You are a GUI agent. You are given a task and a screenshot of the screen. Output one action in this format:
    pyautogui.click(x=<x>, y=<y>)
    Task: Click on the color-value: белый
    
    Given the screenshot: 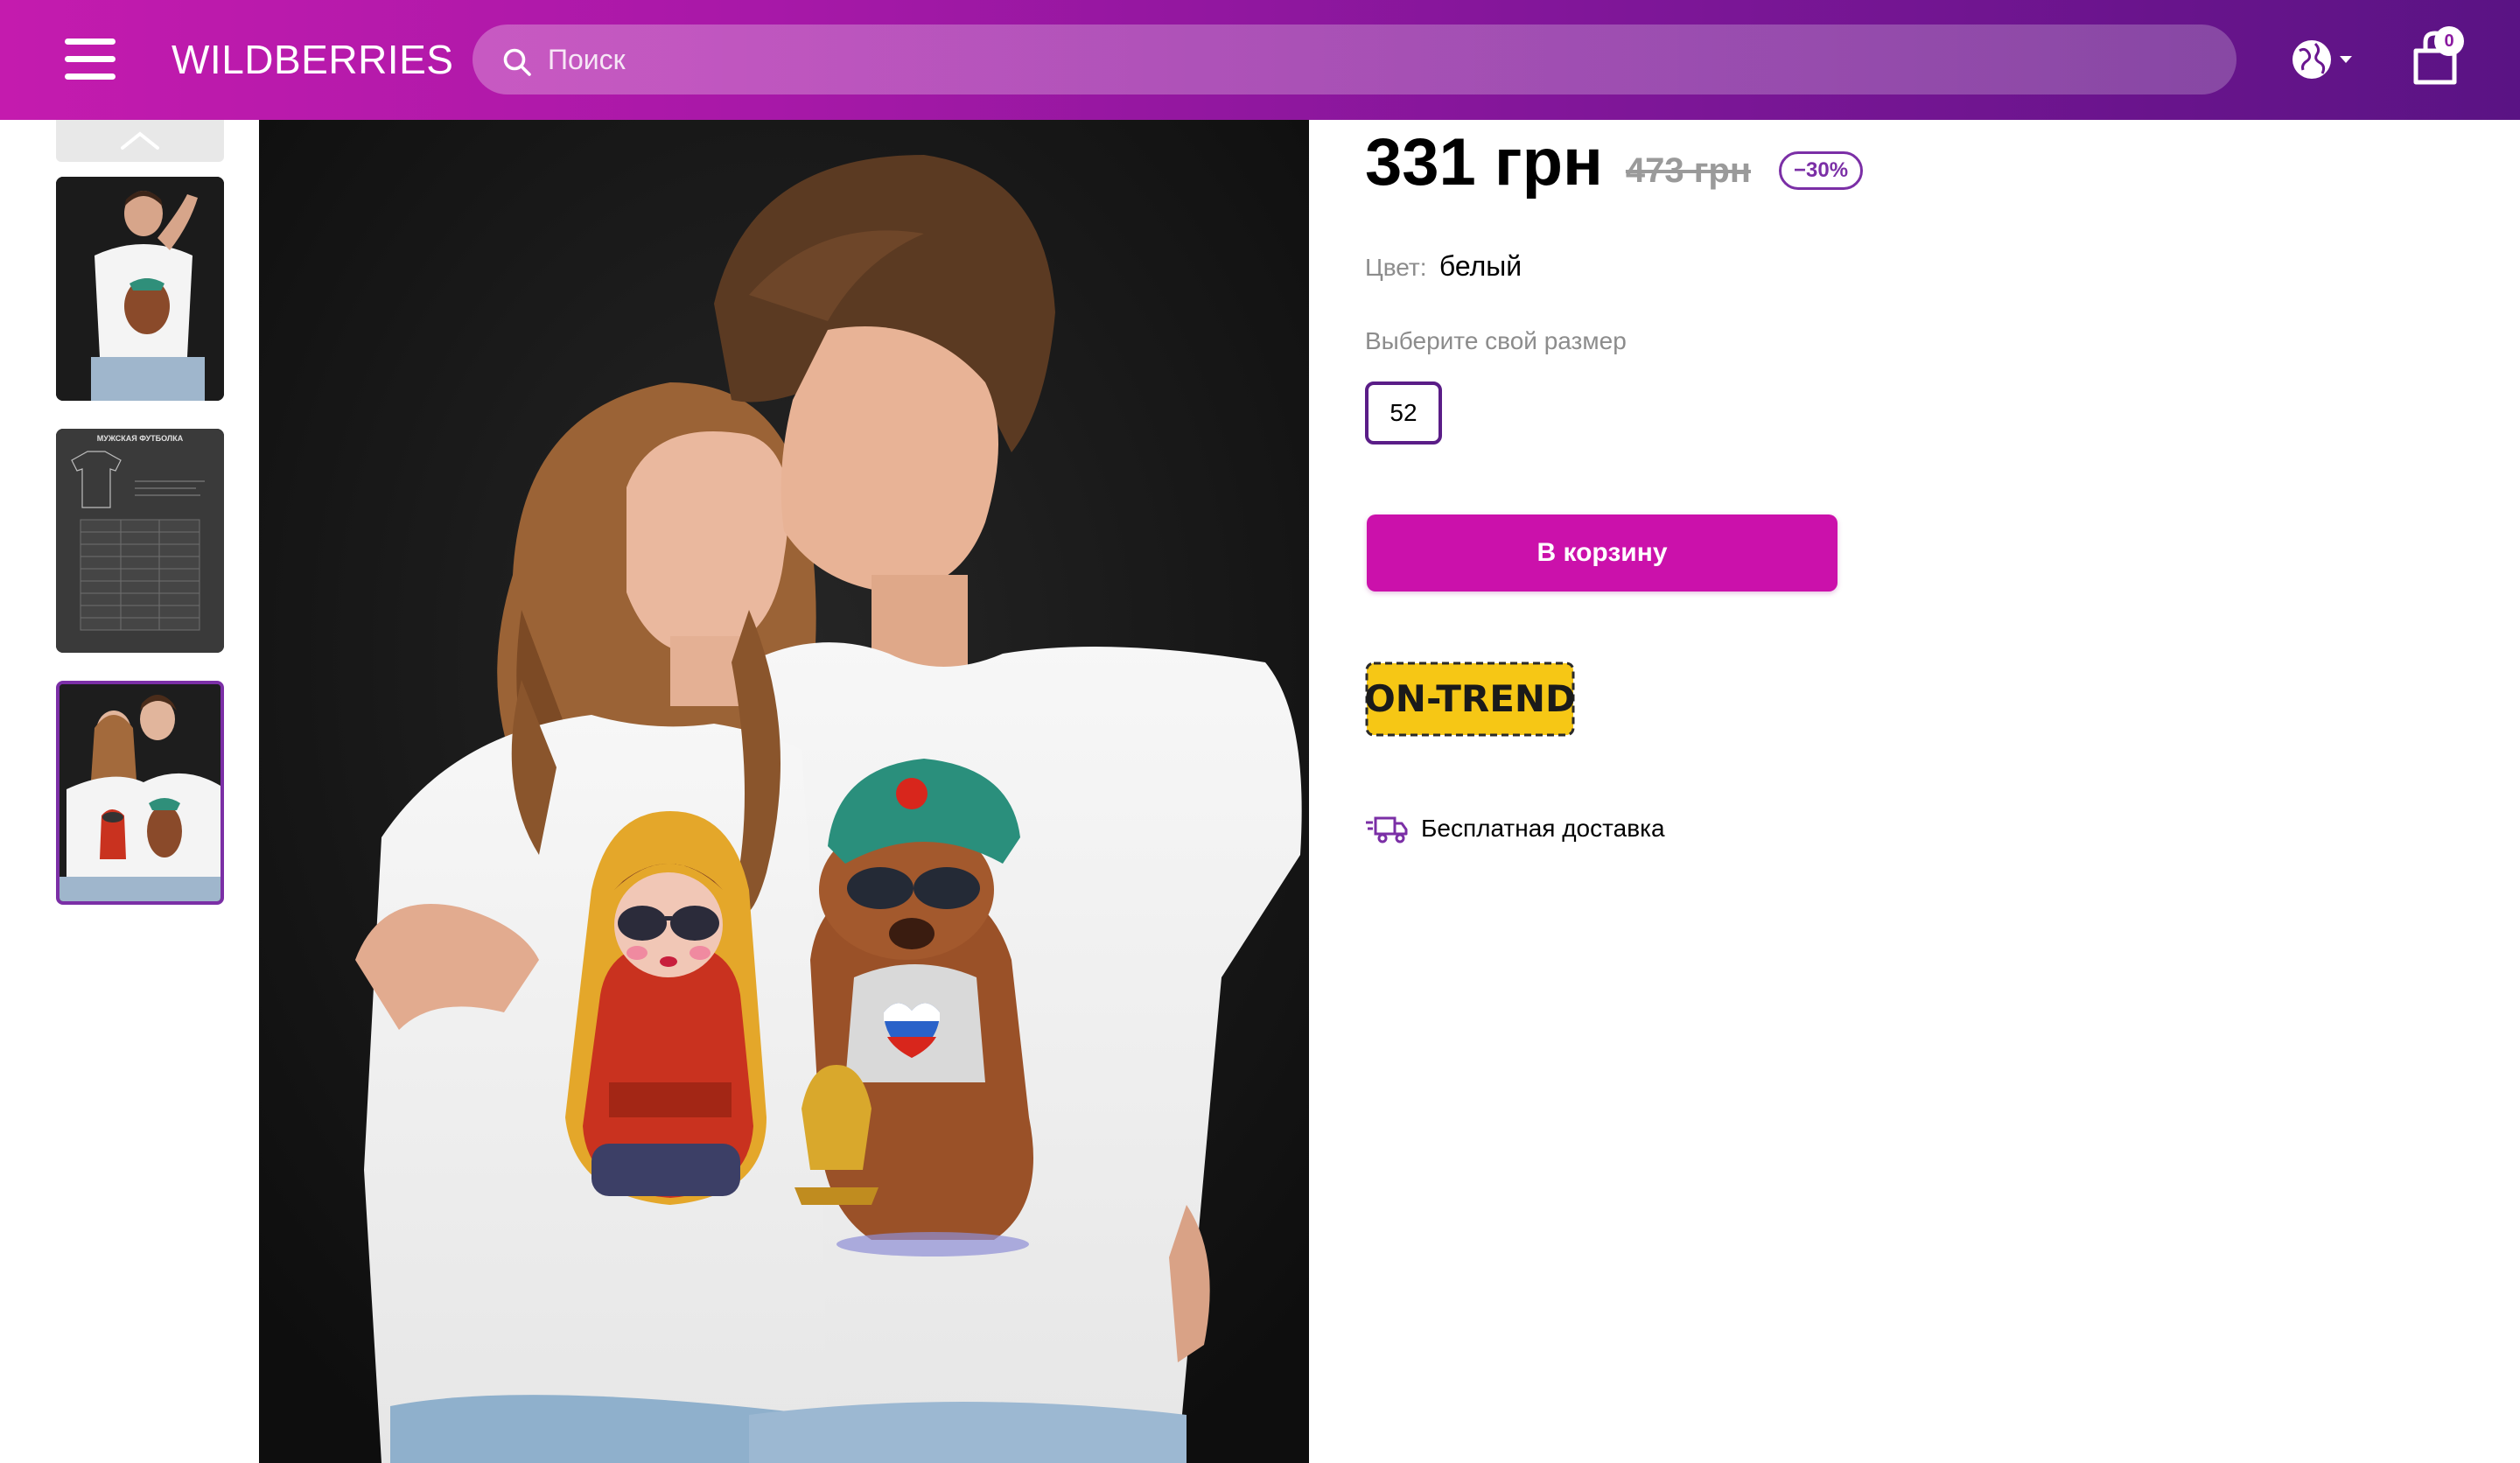 What is the action you would take?
    pyautogui.click(x=1480, y=266)
    